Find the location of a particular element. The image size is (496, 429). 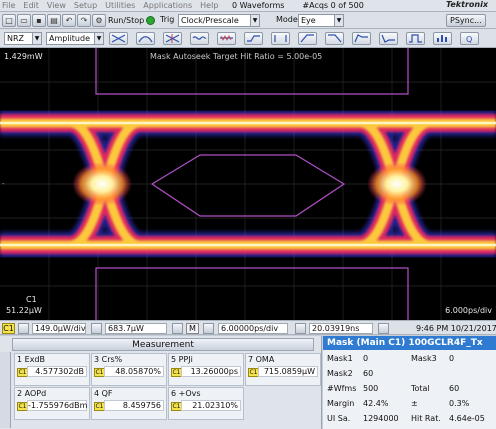

mask-results-title: Mask (Main C1) 100GCLR4F_Tx is located at coordinates (409, 343).